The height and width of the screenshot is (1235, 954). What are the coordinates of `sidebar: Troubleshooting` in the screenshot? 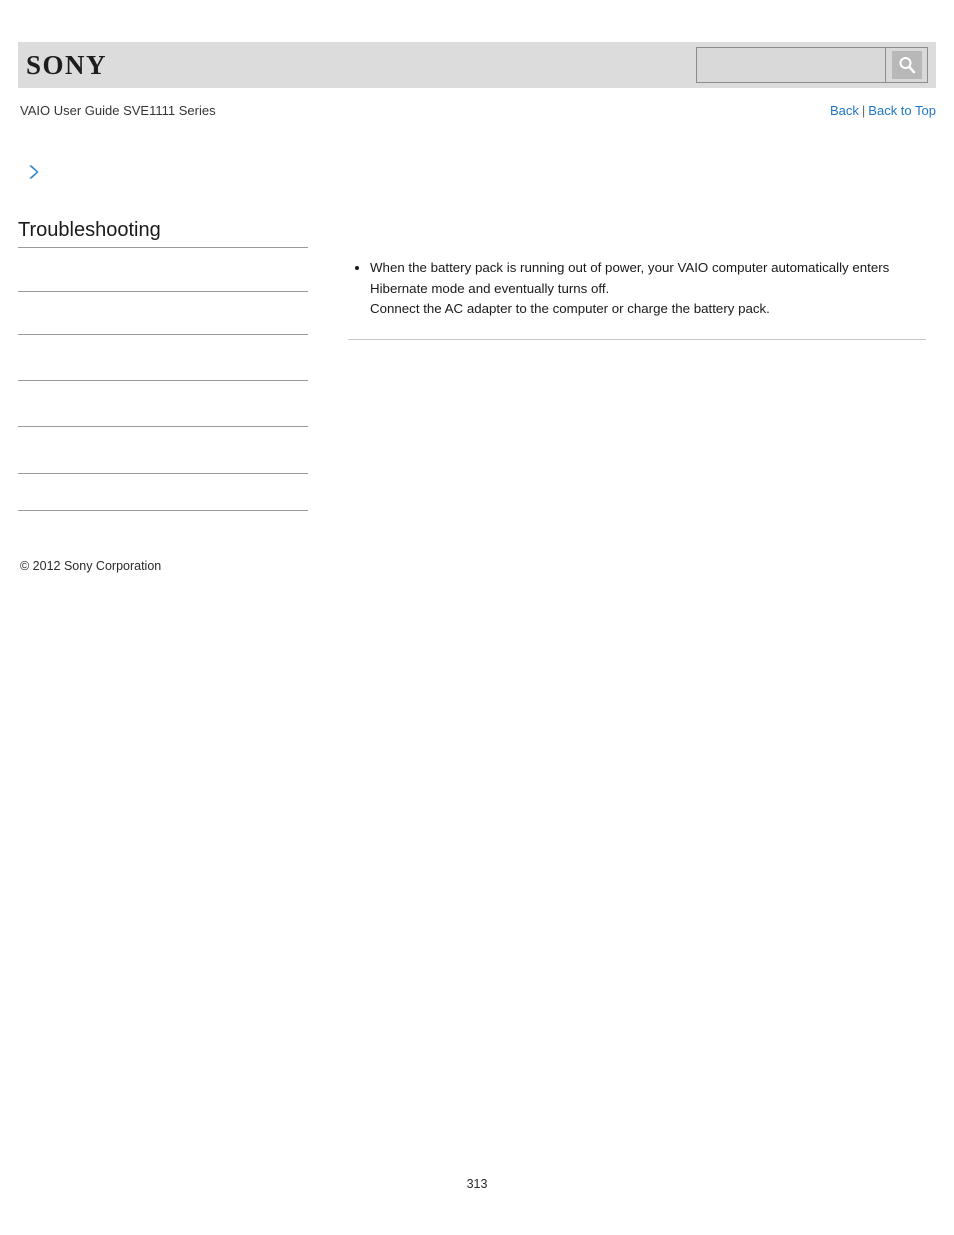 It's located at (163, 363).